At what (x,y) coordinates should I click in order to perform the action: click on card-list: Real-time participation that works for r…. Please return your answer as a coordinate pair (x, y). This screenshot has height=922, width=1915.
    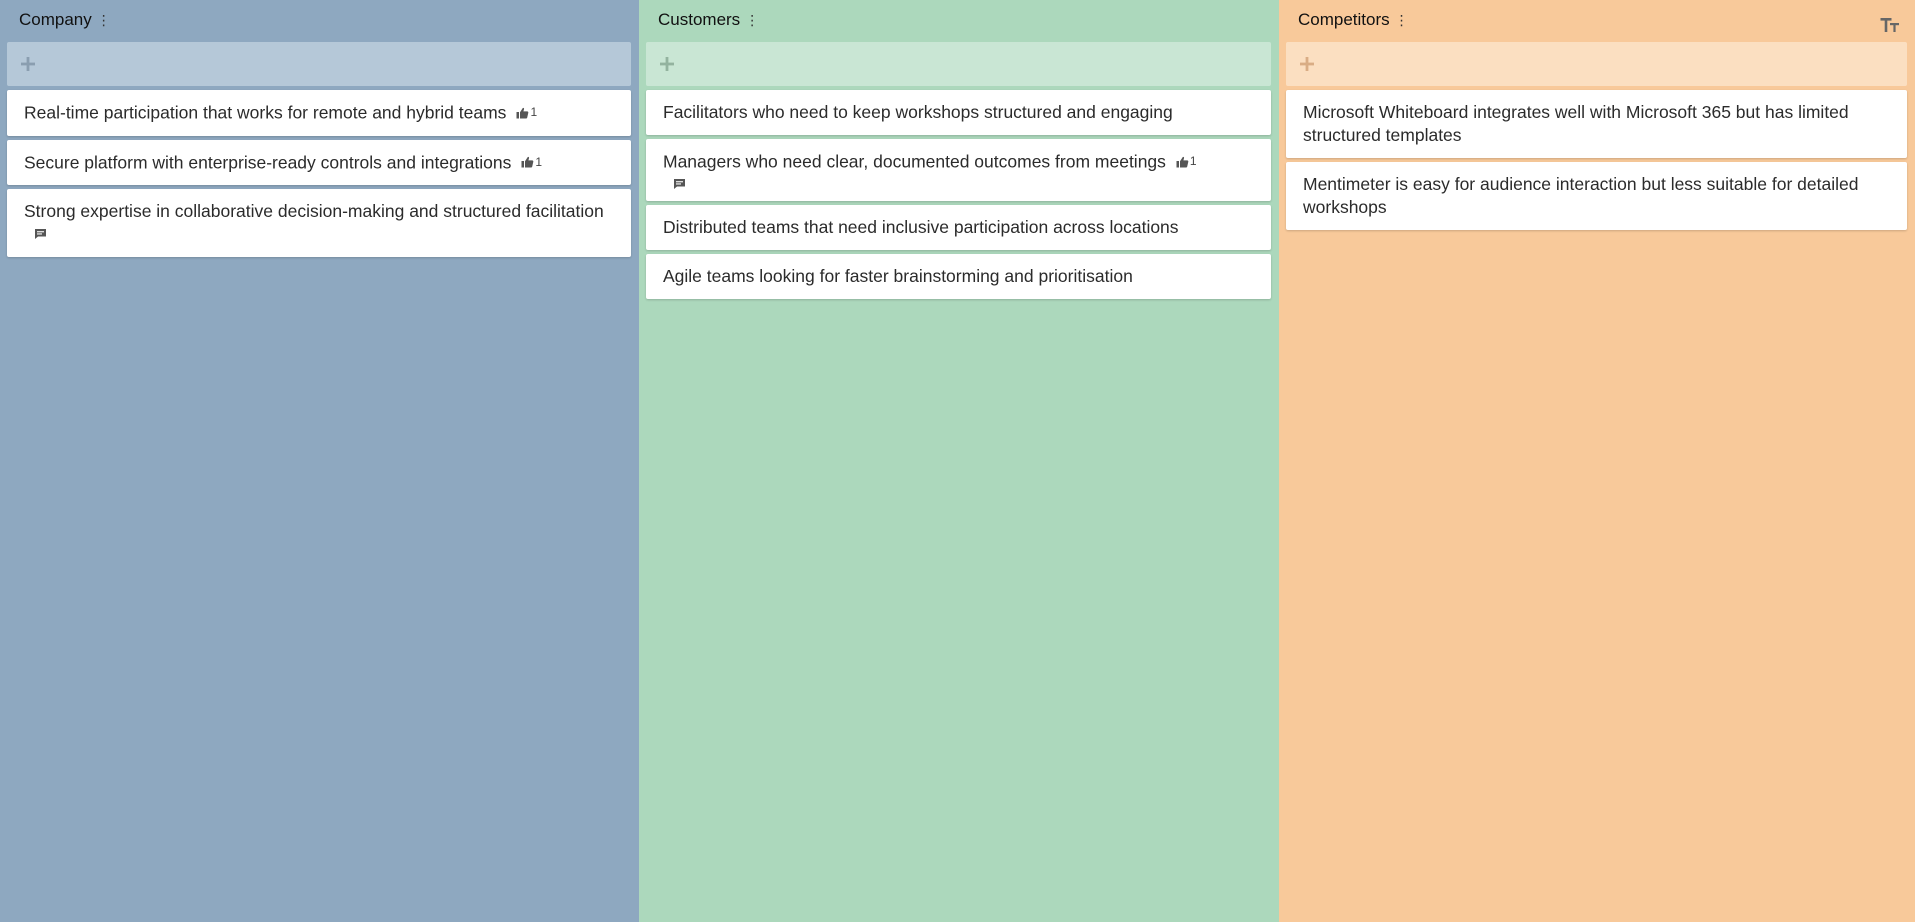
    Looking at the image, I should click on (319, 173).